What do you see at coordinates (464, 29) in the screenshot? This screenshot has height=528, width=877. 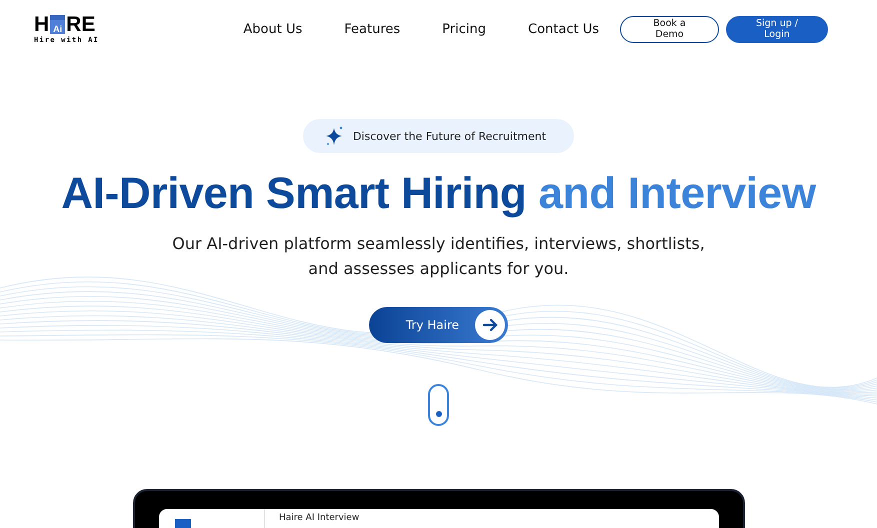 I see `nav-link: Pricing` at bounding box center [464, 29].